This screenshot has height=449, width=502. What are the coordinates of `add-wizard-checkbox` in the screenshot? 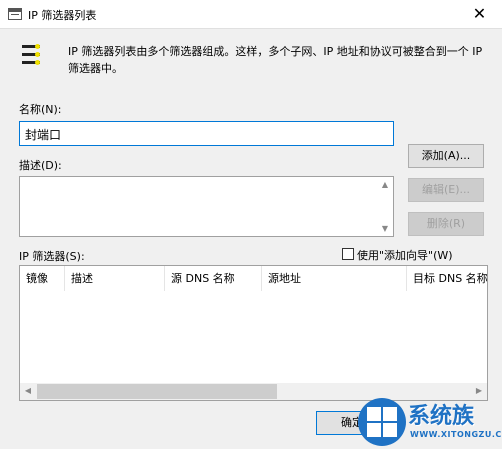 It's located at (348, 254).